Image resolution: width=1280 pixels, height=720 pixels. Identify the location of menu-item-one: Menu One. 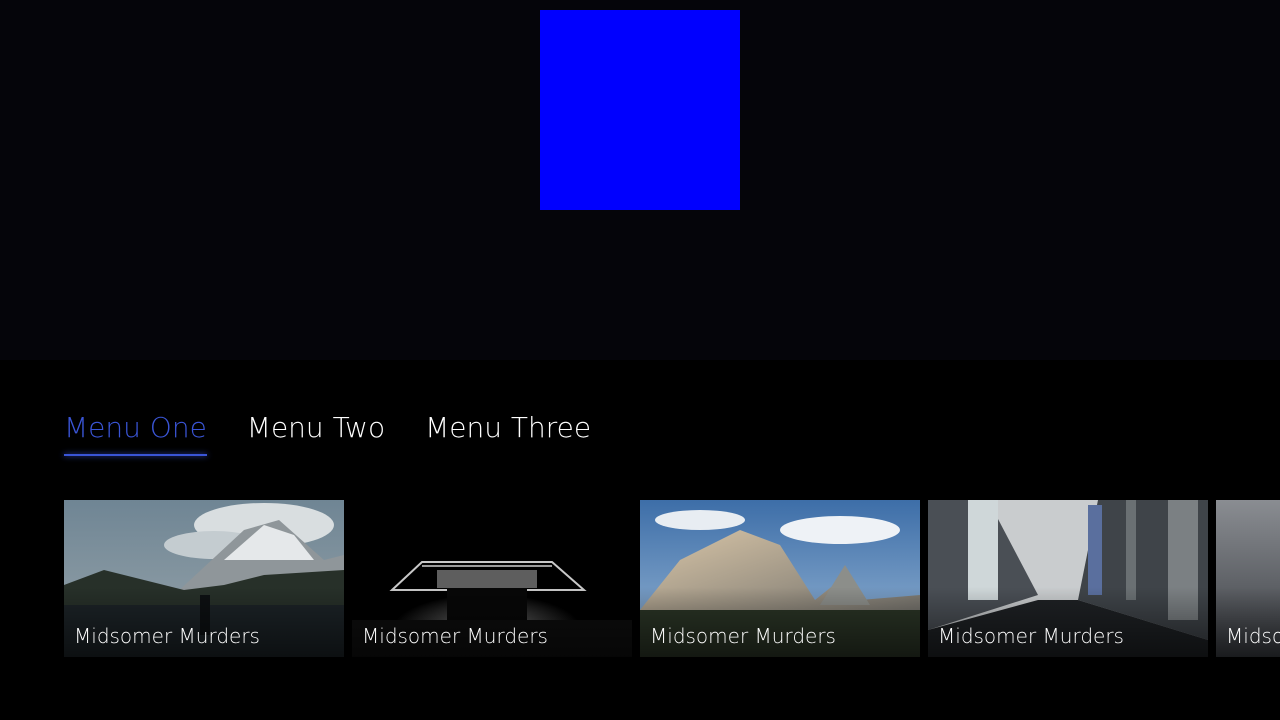
(135, 434).